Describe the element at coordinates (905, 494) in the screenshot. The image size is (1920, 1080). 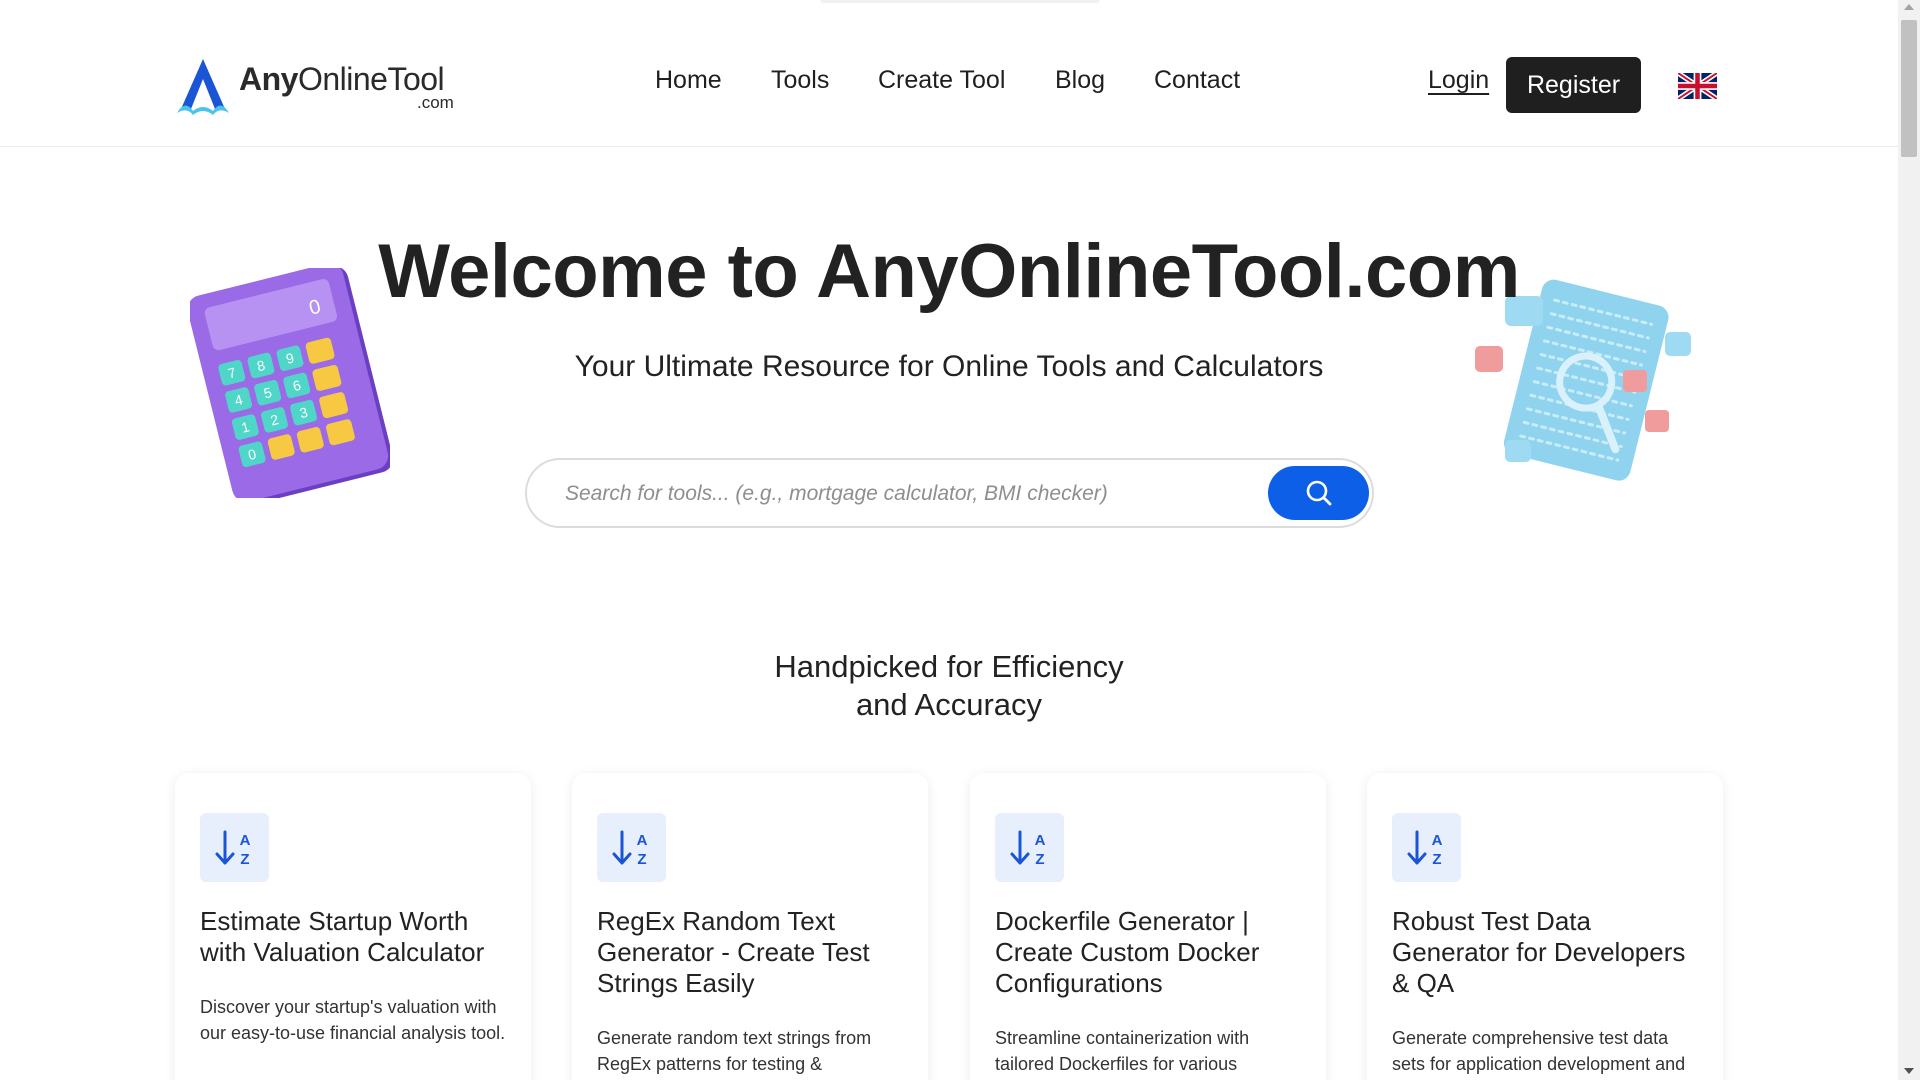
I see `search-input` at that location.